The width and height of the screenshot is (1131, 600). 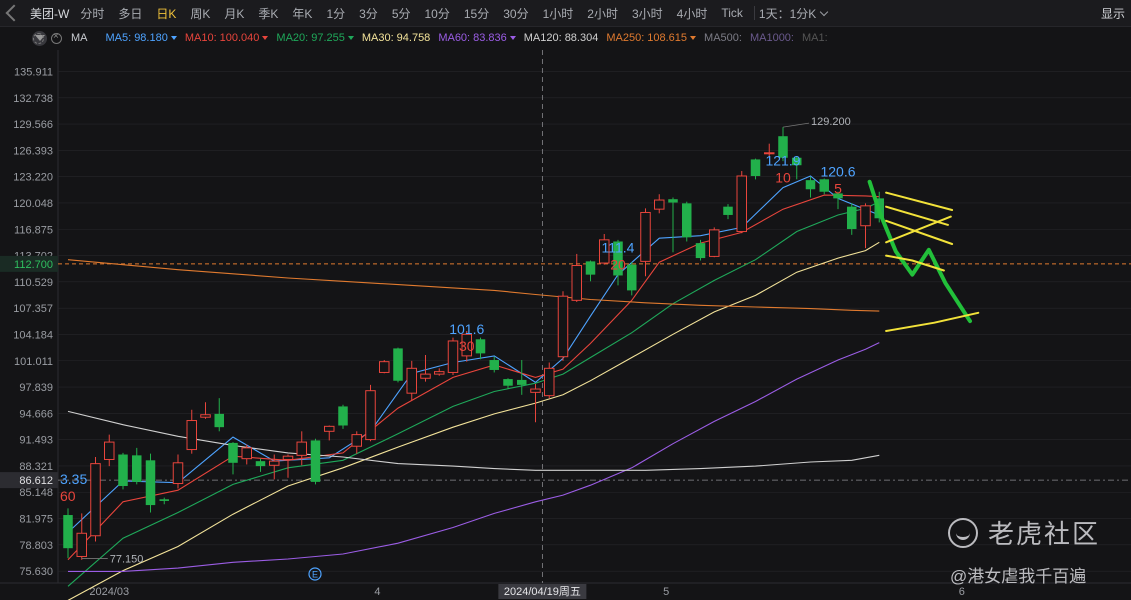 What do you see at coordinates (335, 13) in the screenshot?
I see `tab-period-7: 1分` at bounding box center [335, 13].